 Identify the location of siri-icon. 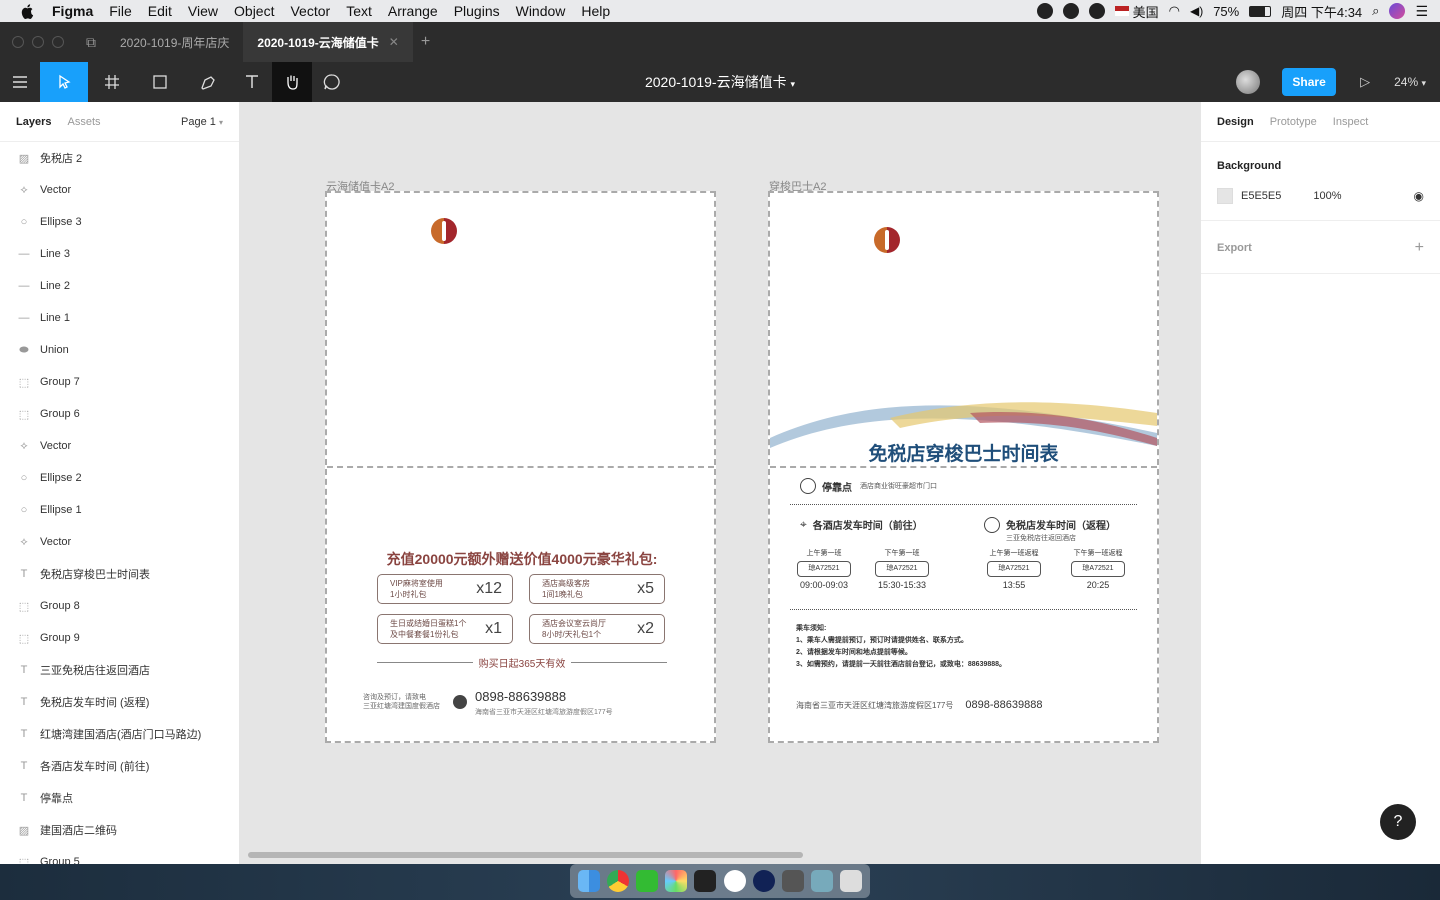
(1397, 11).